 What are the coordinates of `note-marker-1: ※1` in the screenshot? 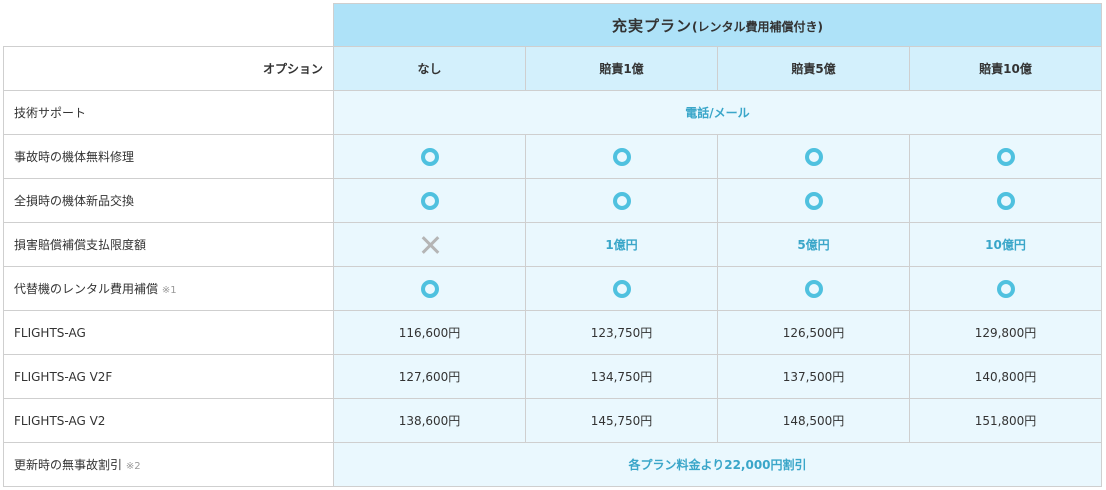 It's located at (169, 290).